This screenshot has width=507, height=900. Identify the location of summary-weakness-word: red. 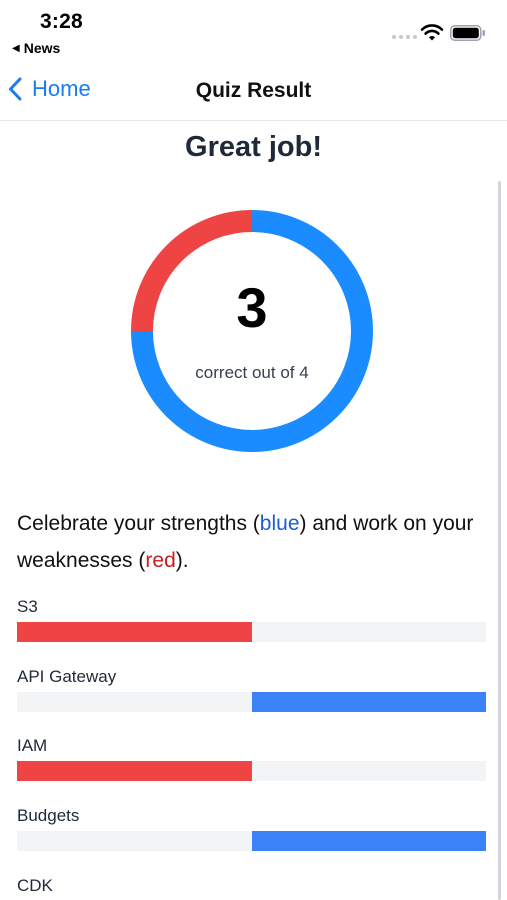
(160, 560).